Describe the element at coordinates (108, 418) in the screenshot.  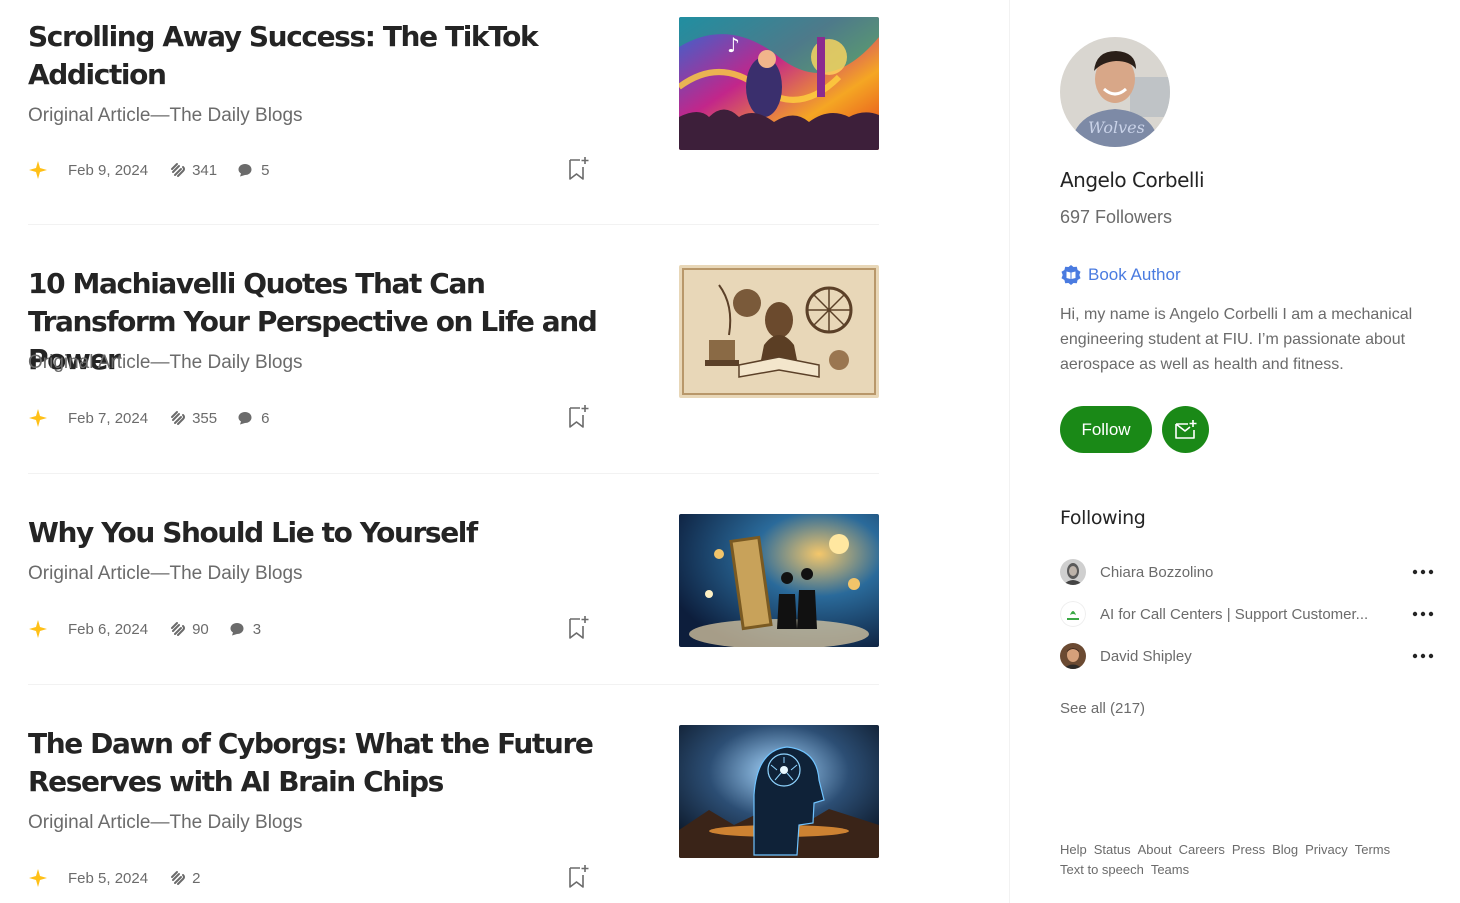
I see `article-date: Feb 7, 2024` at that location.